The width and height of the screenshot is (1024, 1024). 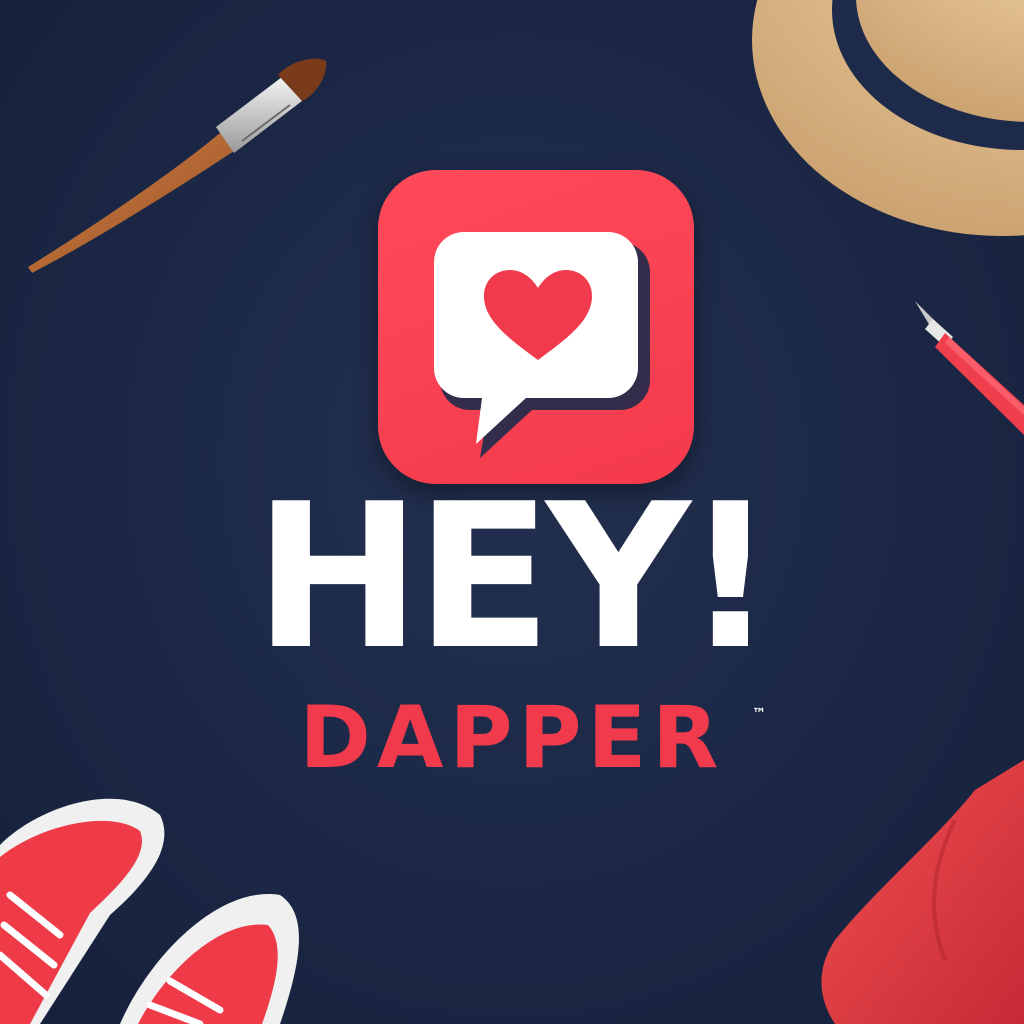 What do you see at coordinates (149, 911) in the screenshot?
I see `sneakers-icon` at bounding box center [149, 911].